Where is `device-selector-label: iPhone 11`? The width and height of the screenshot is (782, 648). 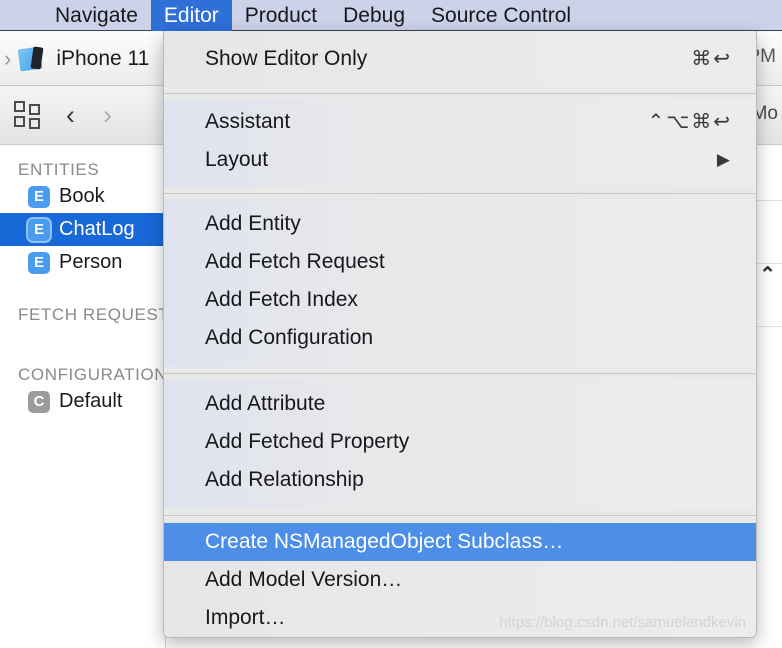
device-selector-label: iPhone 11 is located at coordinates (102, 59).